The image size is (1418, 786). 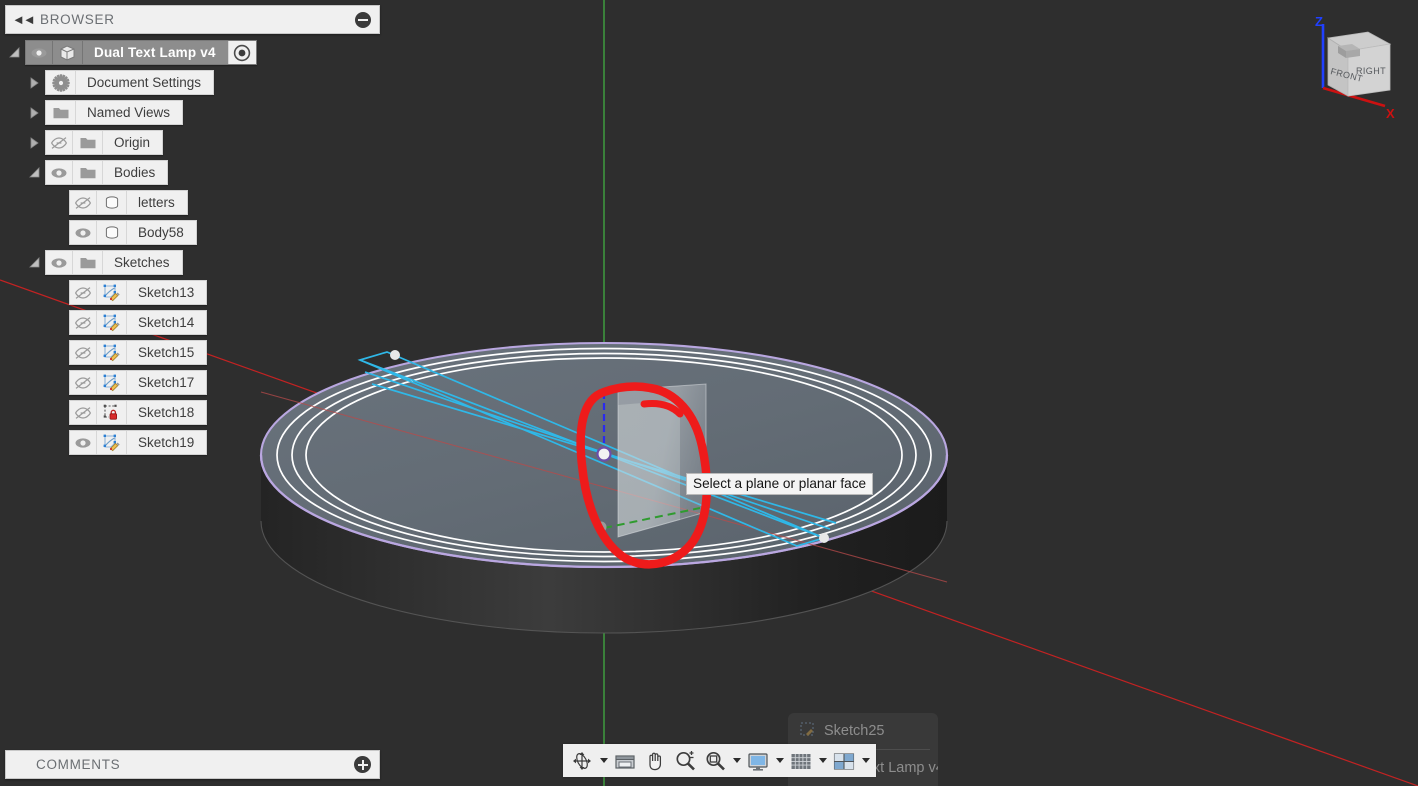 I want to click on tree-item-label: Document Settings, so click(x=144, y=82).